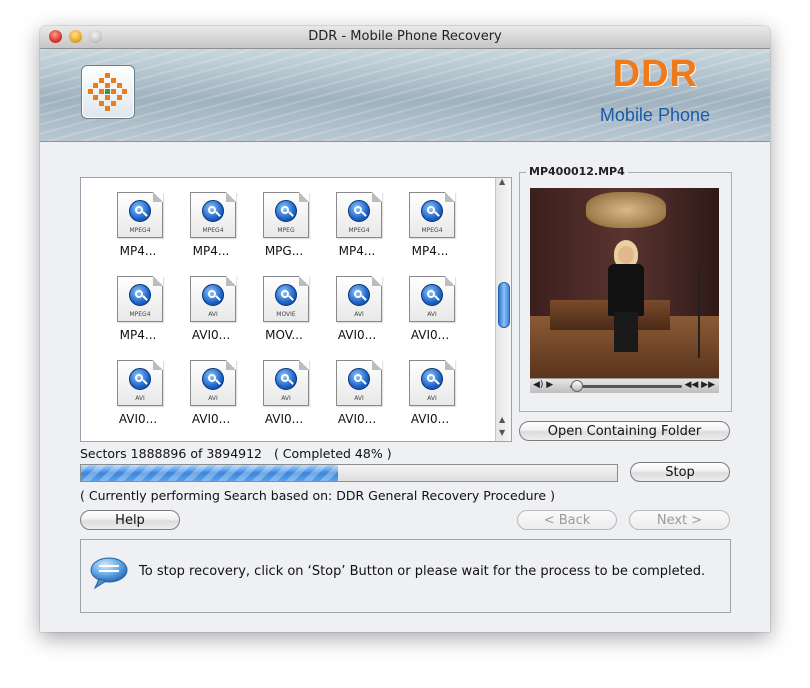  What do you see at coordinates (624, 431) in the screenshot?
I see `open-containing-folder-button: Open Containing Folder` at bounding box center [624, 431].